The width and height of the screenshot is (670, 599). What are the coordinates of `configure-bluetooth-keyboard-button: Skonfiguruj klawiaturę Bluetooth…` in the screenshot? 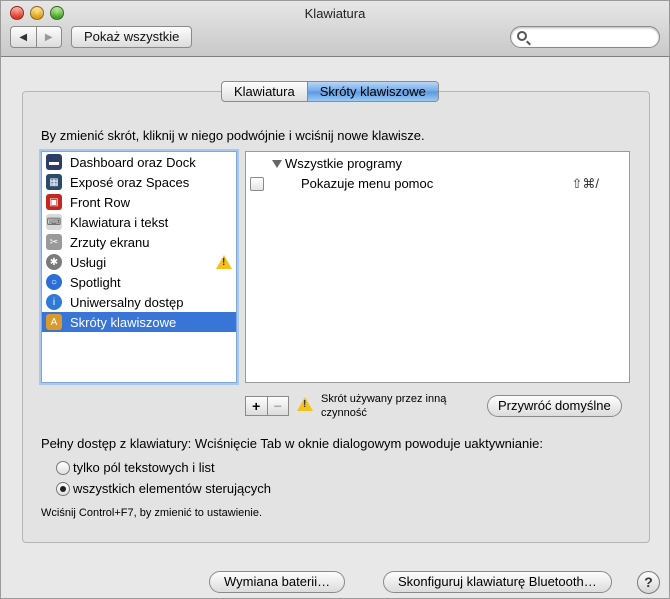 It's located at (497, 582).